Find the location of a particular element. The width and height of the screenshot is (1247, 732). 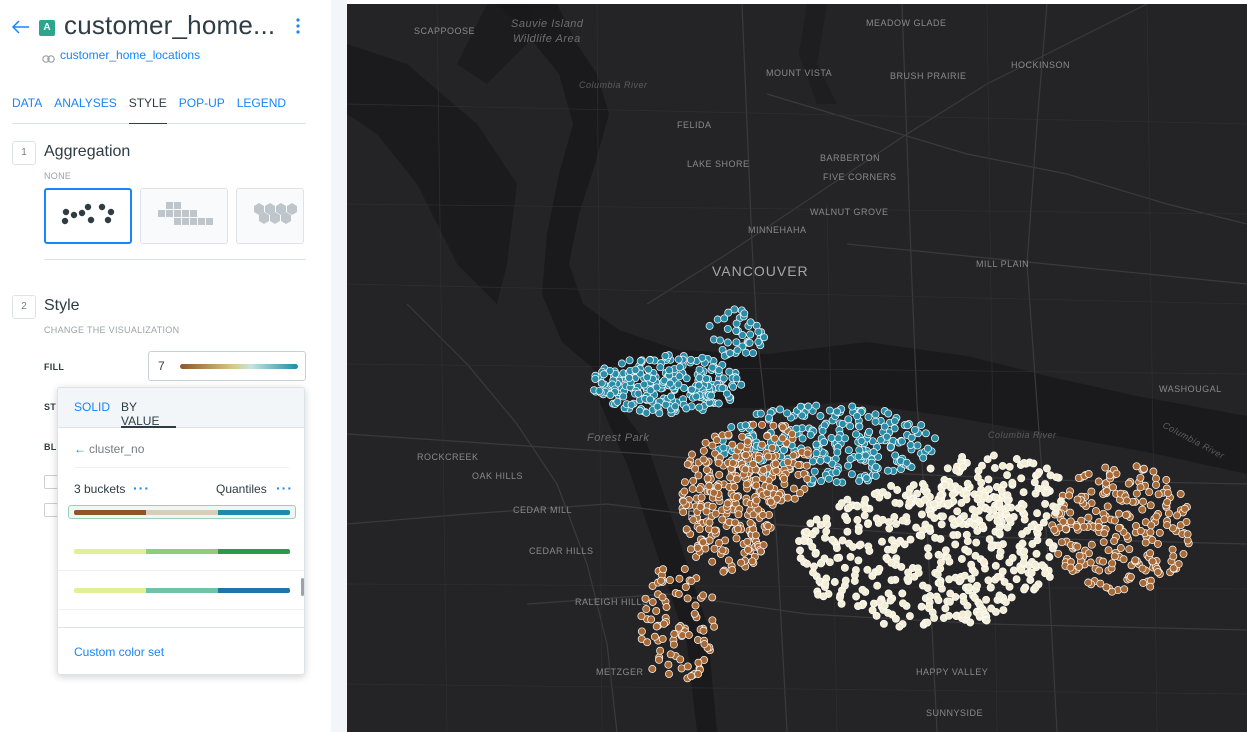

tab-pop-up: POP-UP is located at coordinates (202, 109).